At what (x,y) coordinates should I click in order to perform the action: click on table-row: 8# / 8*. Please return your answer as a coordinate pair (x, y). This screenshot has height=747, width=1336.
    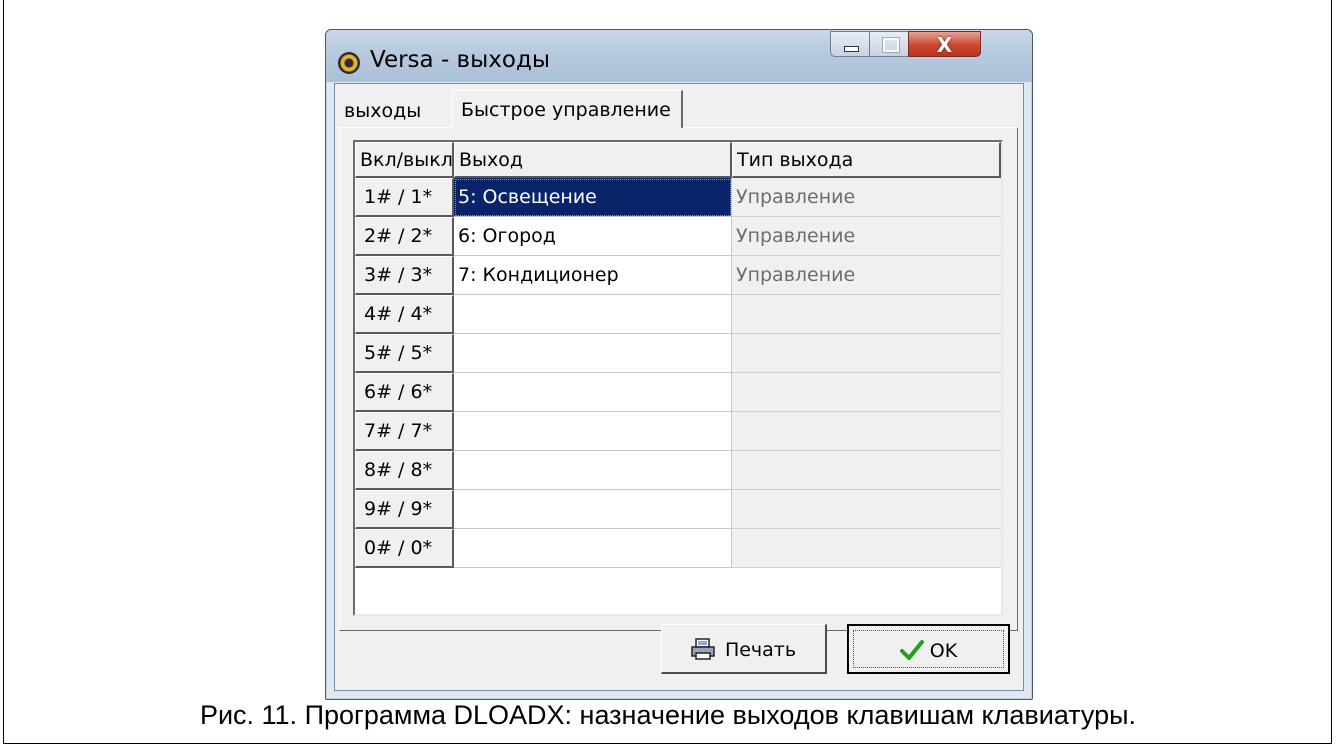
    Looking at the image, I should click on (678, 470).